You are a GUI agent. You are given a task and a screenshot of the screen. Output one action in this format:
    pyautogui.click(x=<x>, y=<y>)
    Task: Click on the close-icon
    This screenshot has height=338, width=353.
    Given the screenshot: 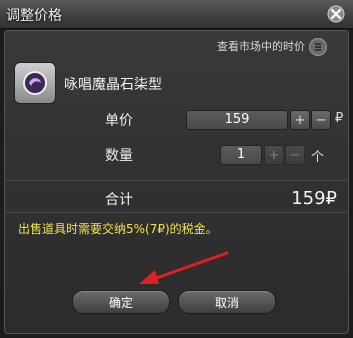 What is the action you would take?
    pyautogui.click(x=336, y=14)
    